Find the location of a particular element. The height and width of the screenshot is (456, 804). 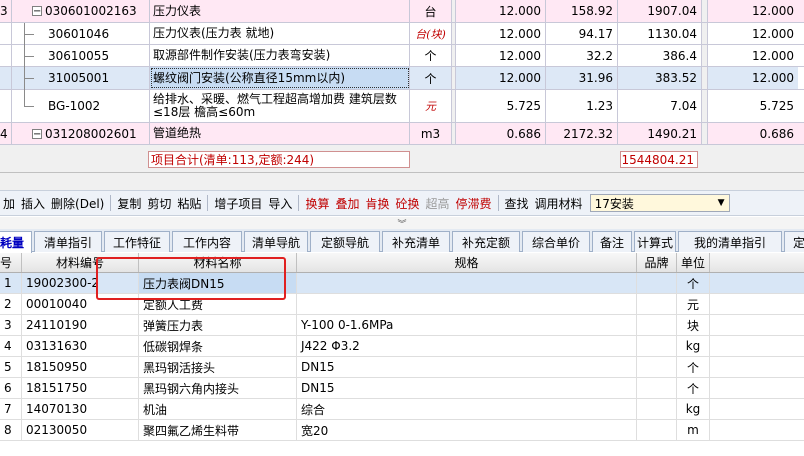

material-row: 2 00010040 定额人工费 元 is located at coordinates (402, 304).